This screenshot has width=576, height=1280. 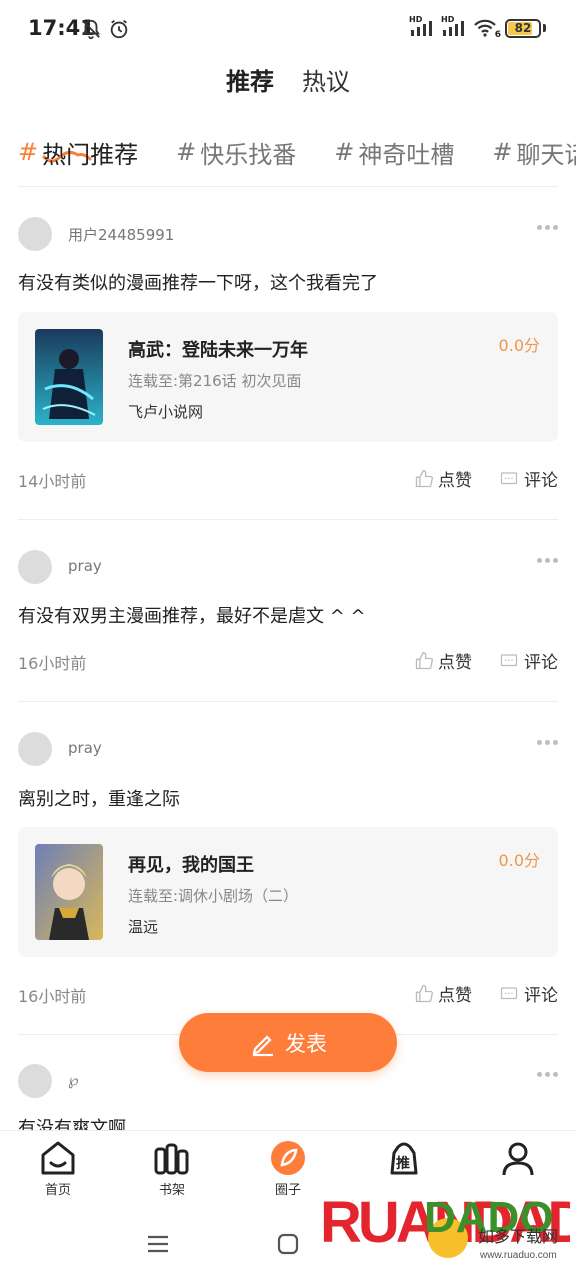 What do you see at coordinates (58, 1158) in the screenshot?
I see `home-icon` at bounding box center [58, 1158].